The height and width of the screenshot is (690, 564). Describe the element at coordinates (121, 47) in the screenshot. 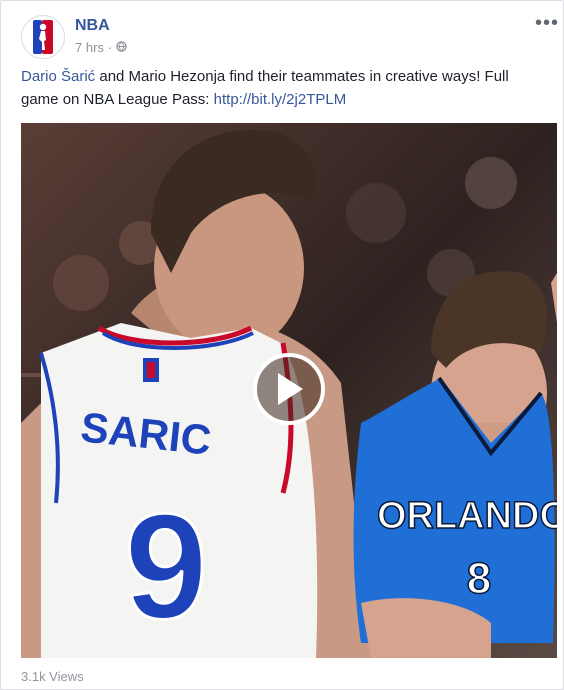

I see `globe-icon` at that location.